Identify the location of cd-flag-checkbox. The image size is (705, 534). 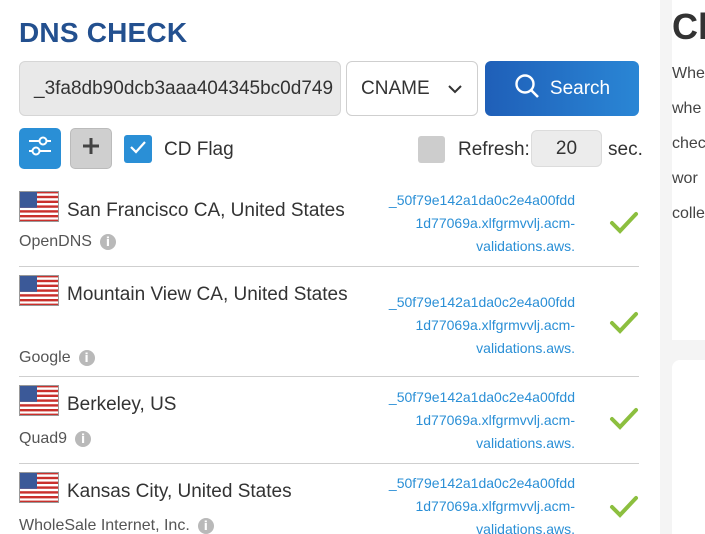
(138, 149).